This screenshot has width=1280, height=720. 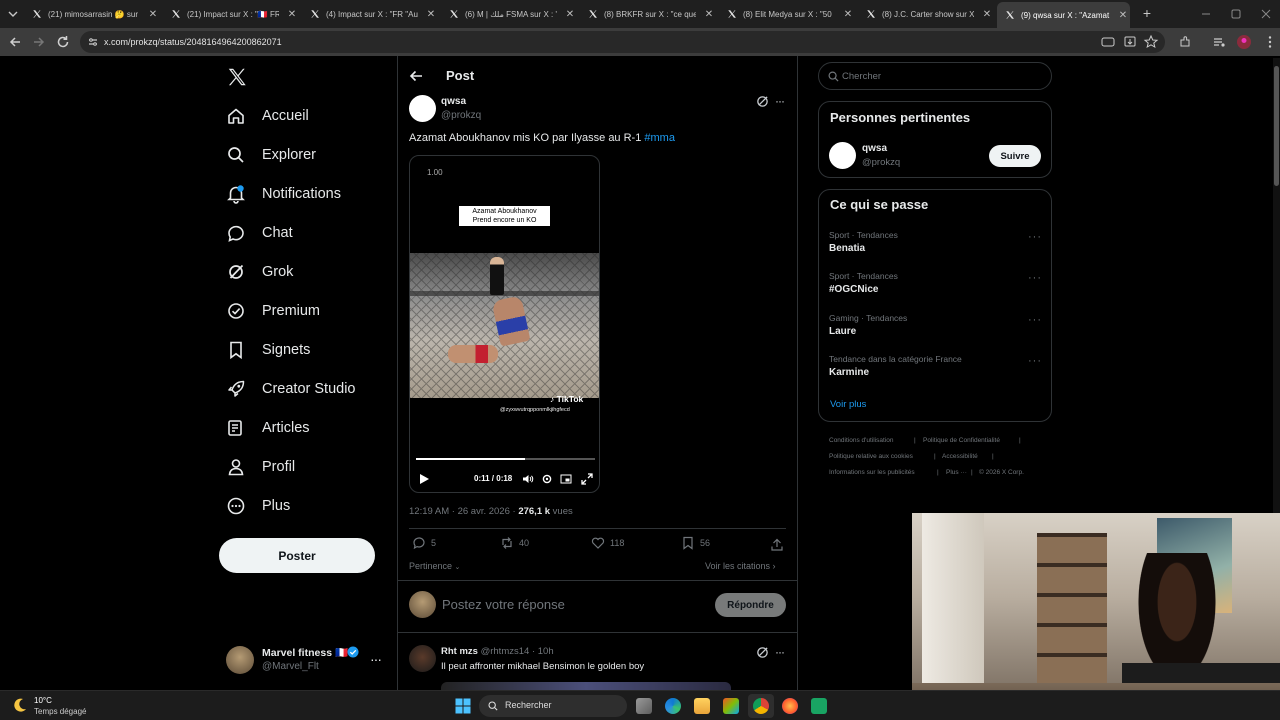 I want to click on nav-item-grok: Grok, so click(x=259, y=272).